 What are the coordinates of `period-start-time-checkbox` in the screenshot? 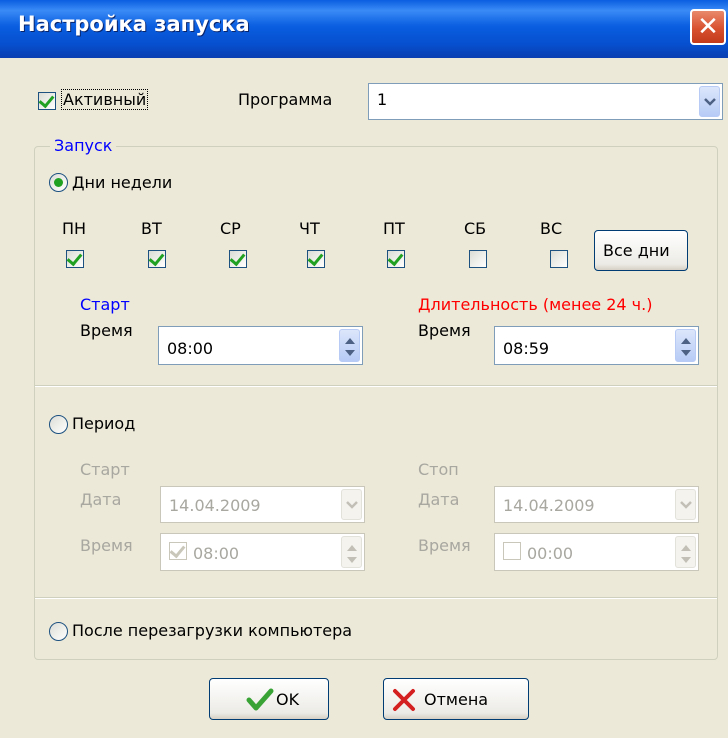 It's located at (178, 551).